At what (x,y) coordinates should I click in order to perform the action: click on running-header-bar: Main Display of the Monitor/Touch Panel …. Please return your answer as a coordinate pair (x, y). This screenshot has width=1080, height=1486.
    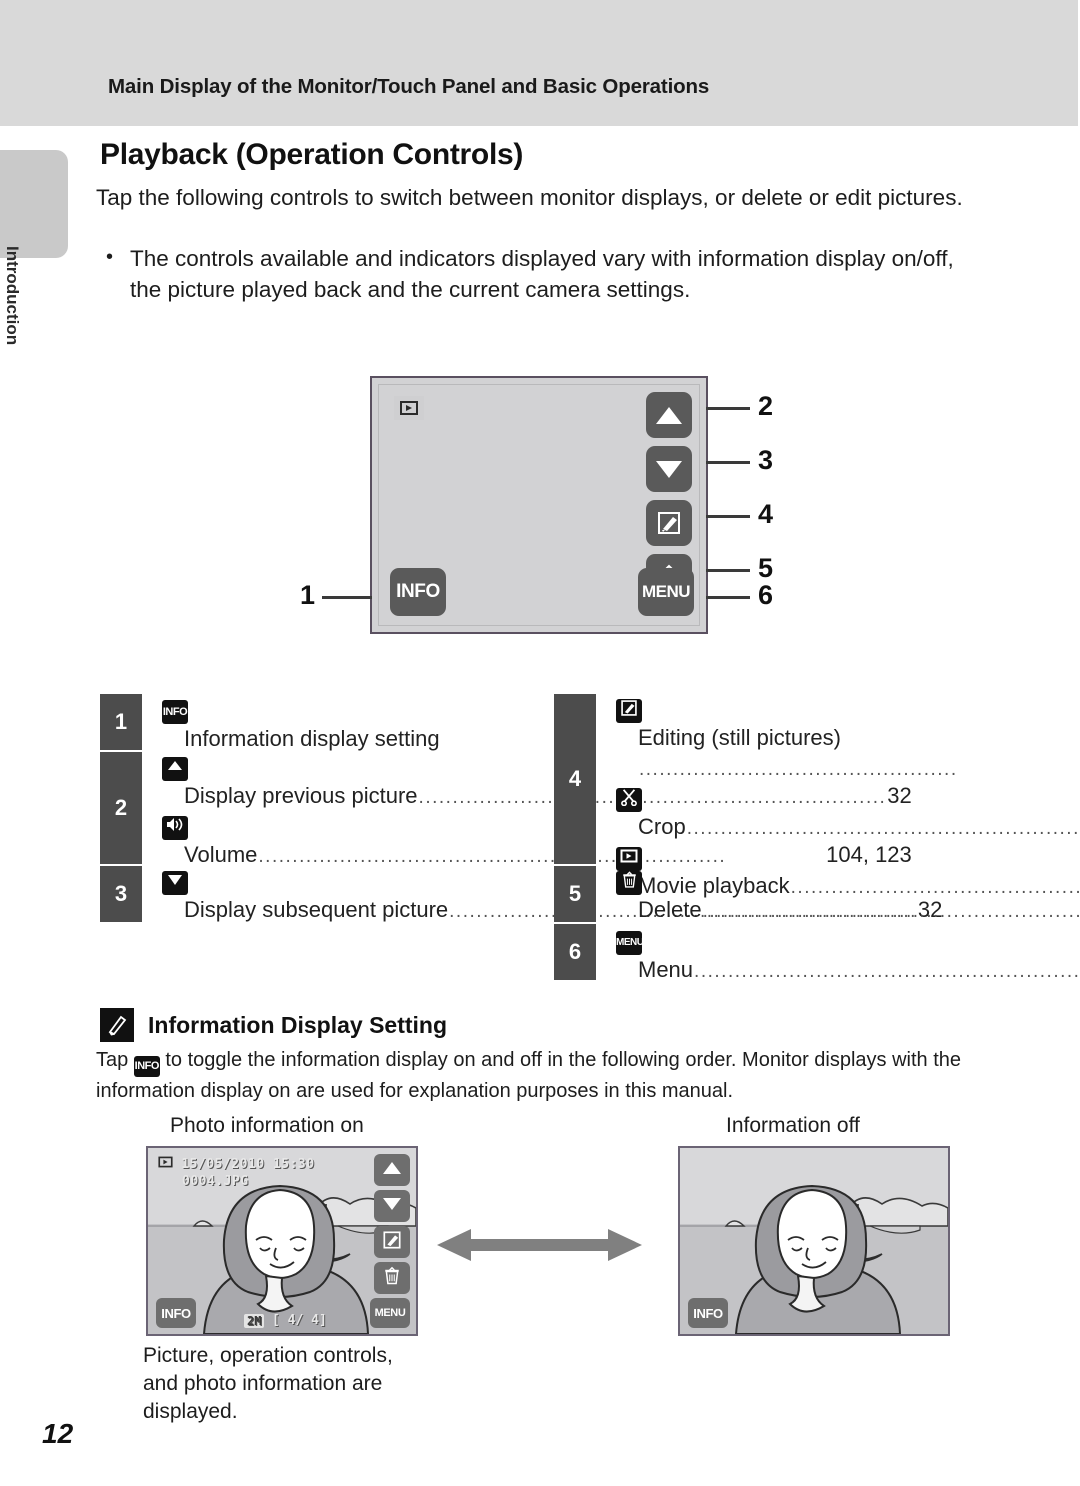
    Looking at the image, I should click on (539, 63).